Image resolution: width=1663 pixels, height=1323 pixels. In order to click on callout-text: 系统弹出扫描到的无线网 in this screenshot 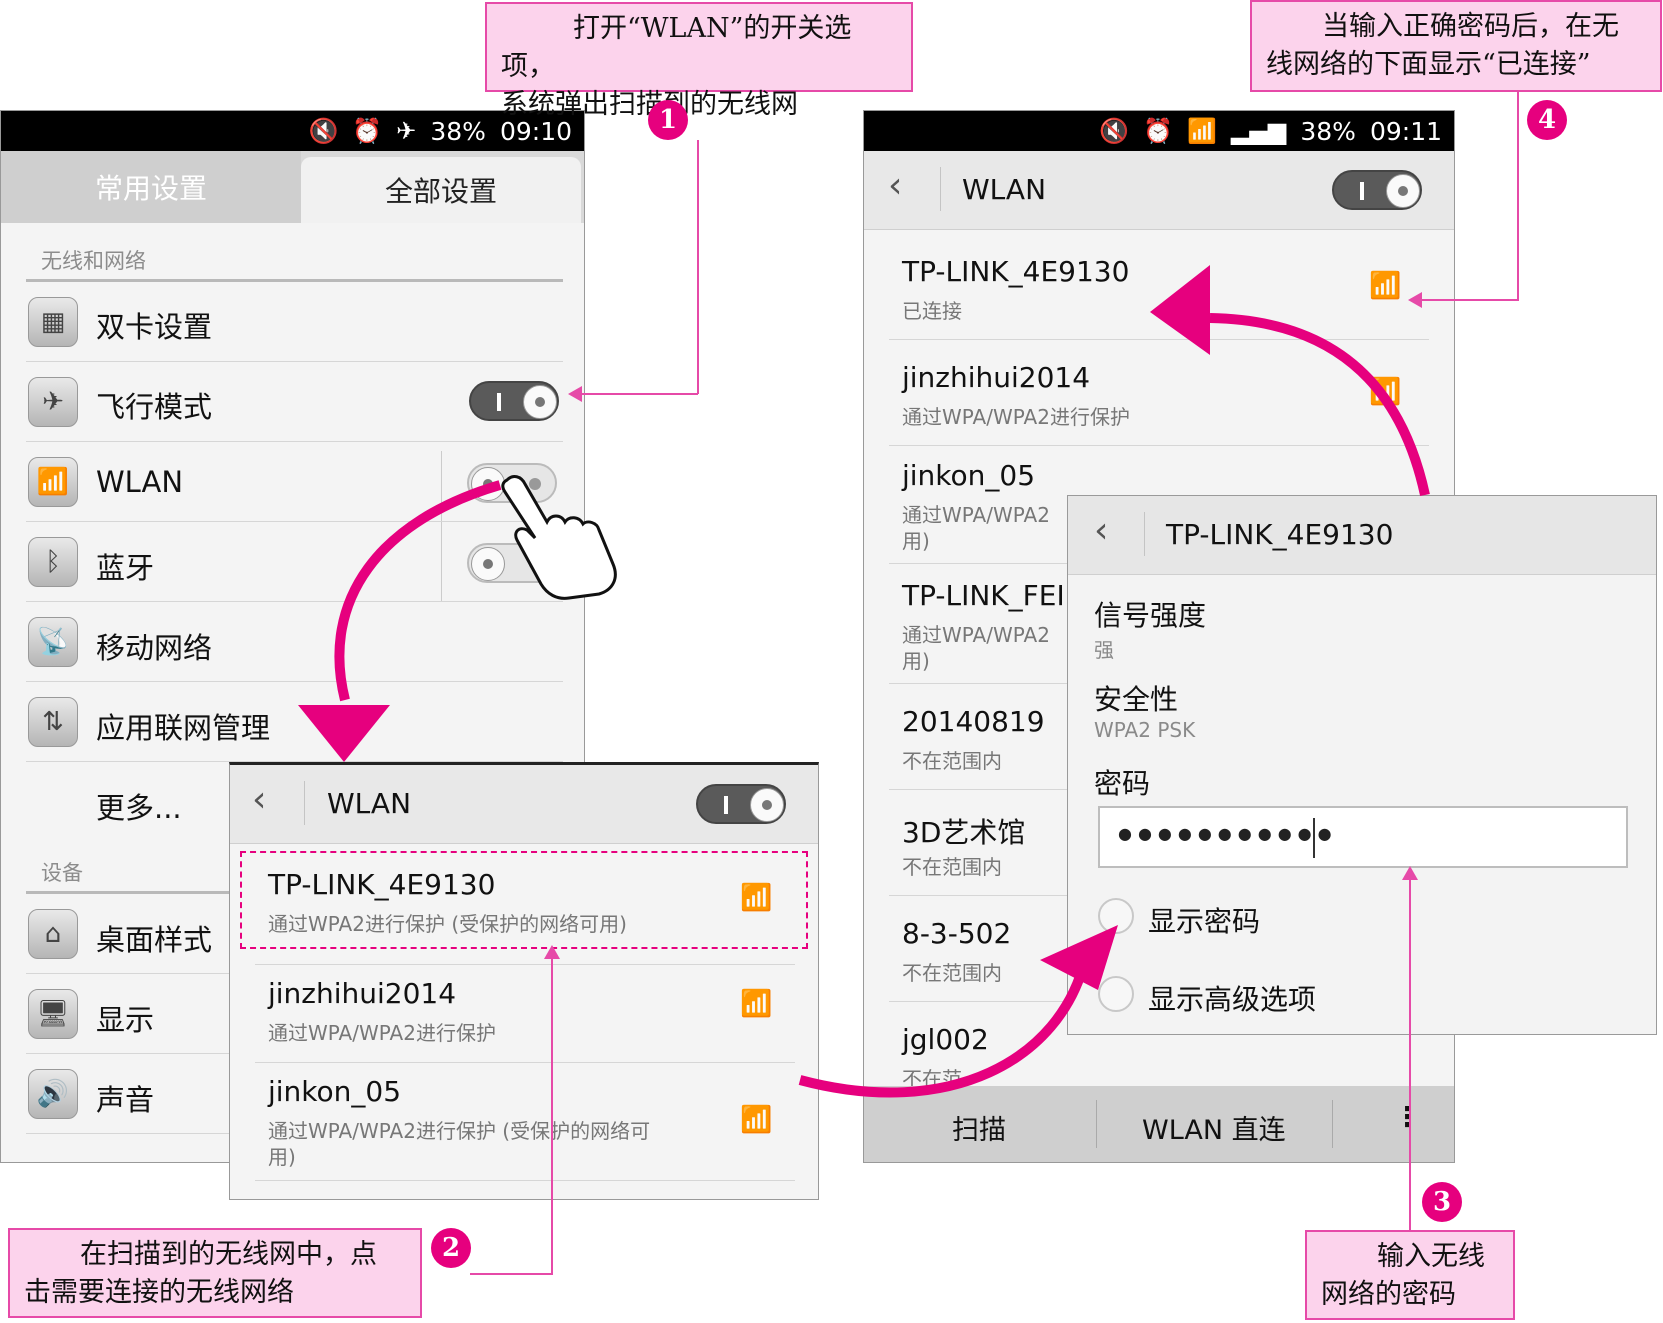, I will do `click(649, 104)`.